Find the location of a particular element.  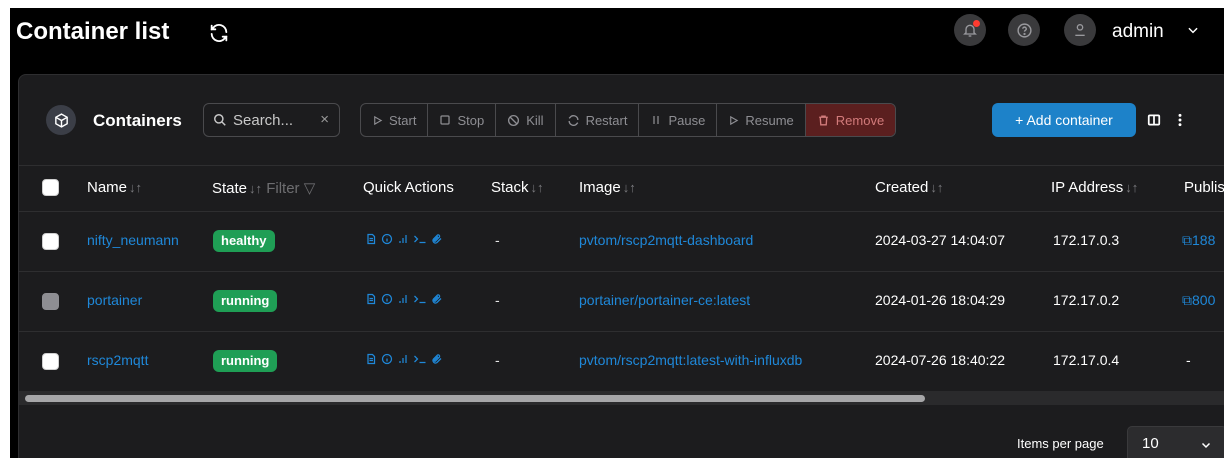

image-link: pvtom/rscp2mqtt-dashboard is located at coordinates (666, 240).